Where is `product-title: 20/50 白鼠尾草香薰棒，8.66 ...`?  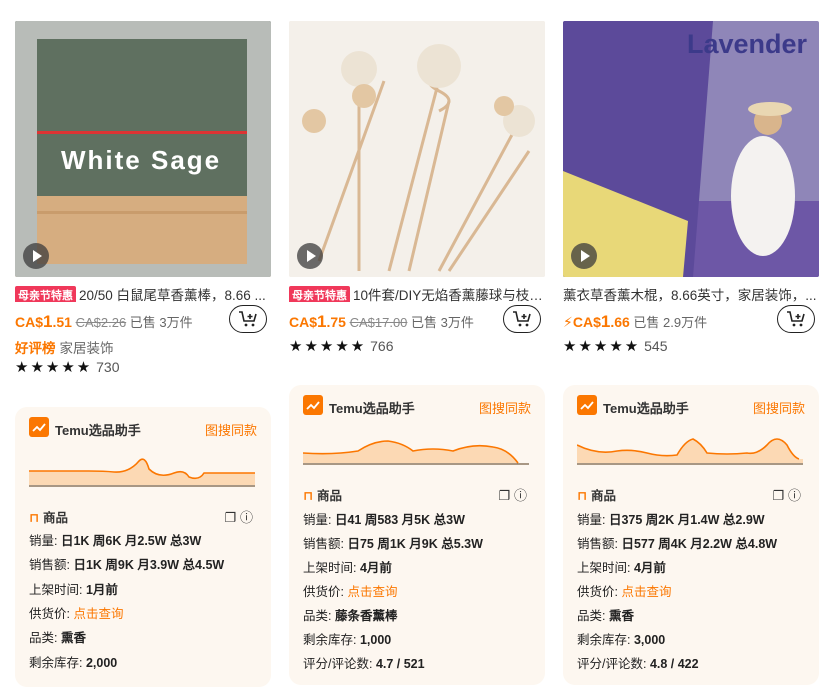 product-title: 20/50 白鼠尾草香薰棒，8.66 ... is located at coordinates (172, 295).